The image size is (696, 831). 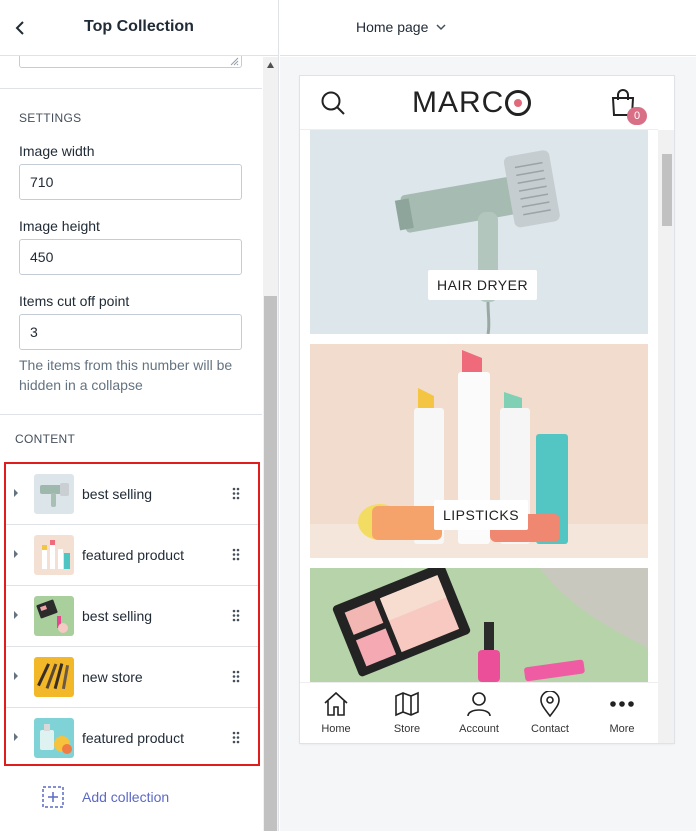 I want to click on page-selector: Home page, so click(x=401, y=27).